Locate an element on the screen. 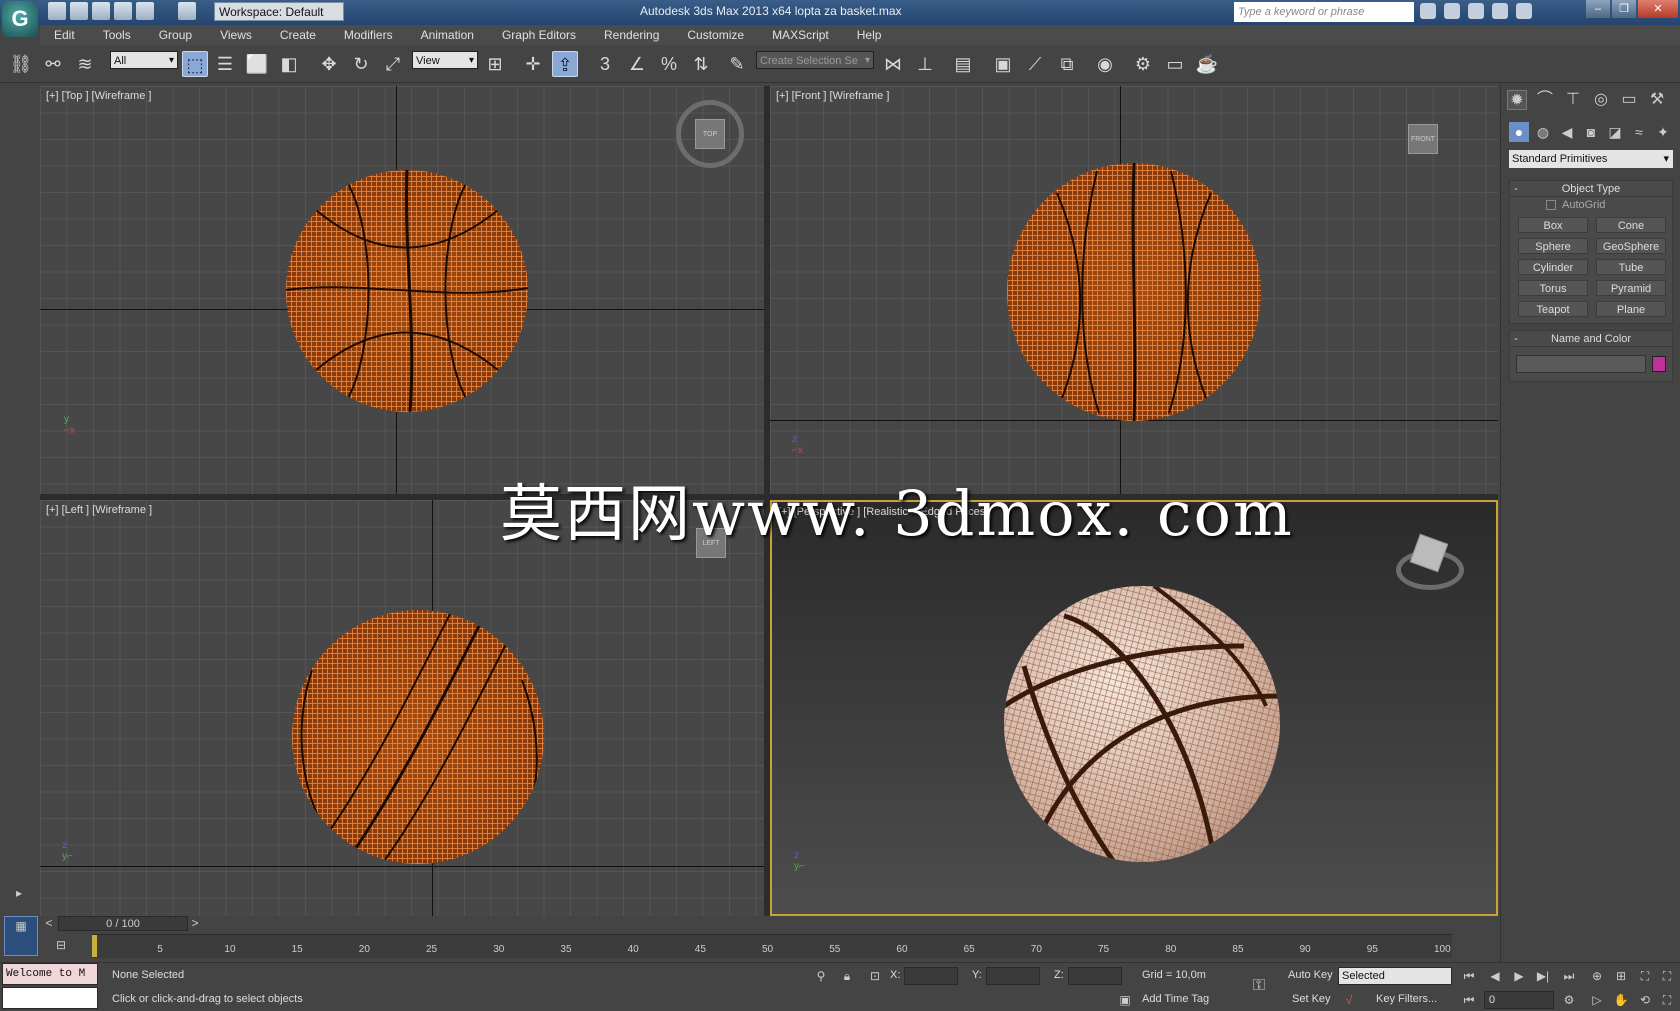 This screenshot has width=1680, height=1011. motion-tab-icon: ◎ is located at coordinates (1601, 100).